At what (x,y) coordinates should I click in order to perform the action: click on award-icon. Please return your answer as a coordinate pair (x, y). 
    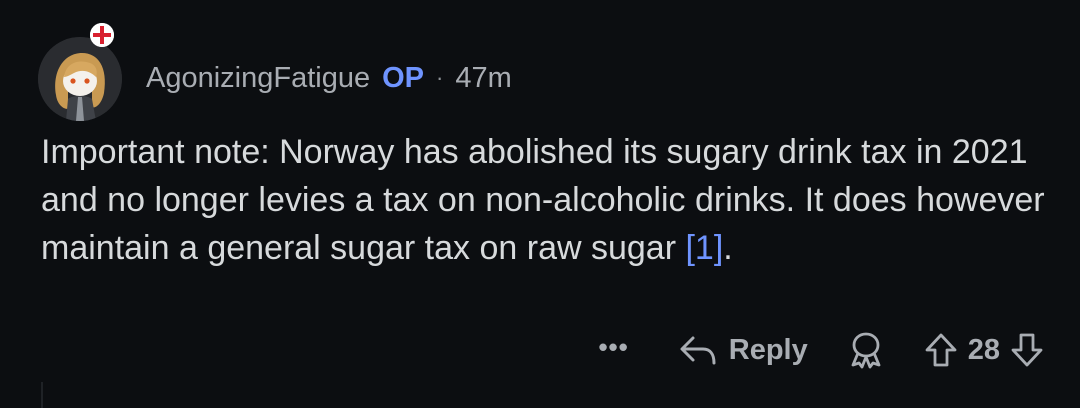
    Looking at the image, I should click on (866, 350).